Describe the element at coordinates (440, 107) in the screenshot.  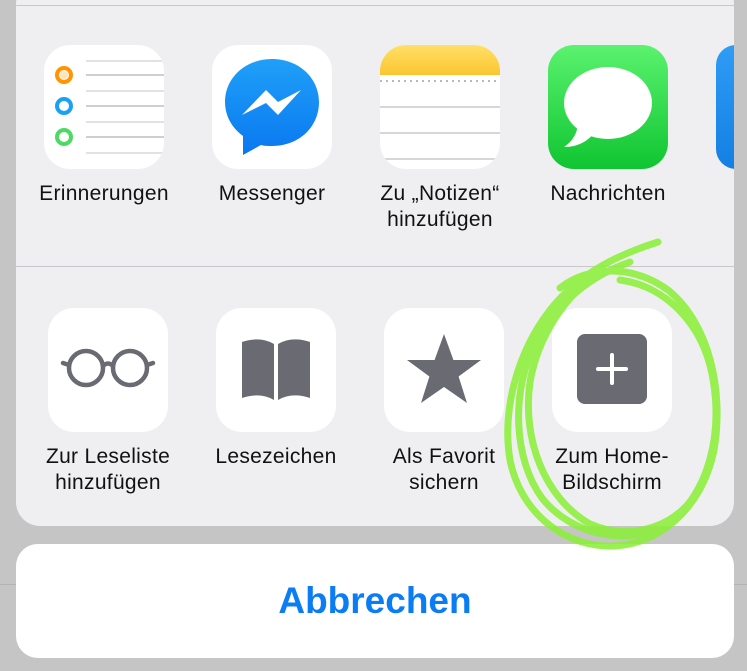
I see `notes-icon` at that location.